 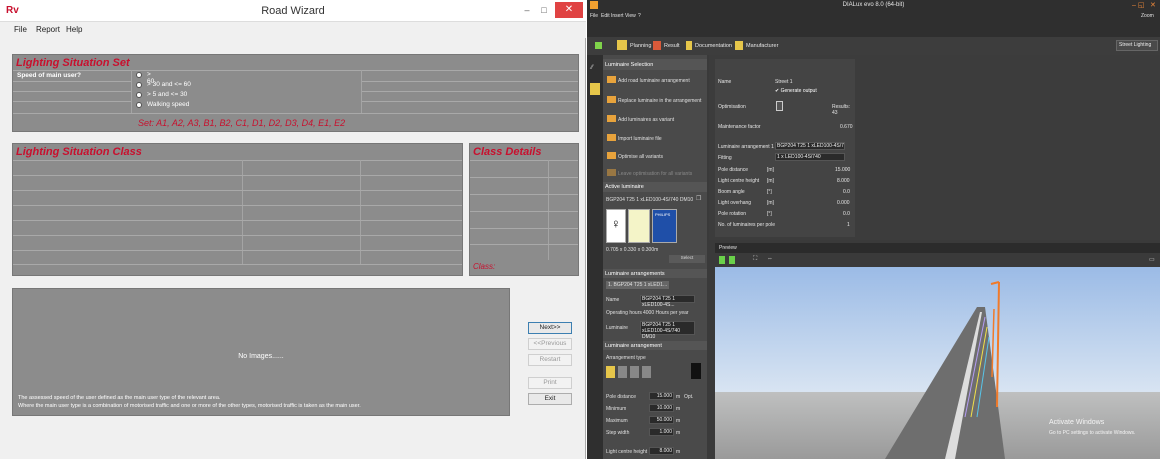 What do you see at coordinates (688, 397) in the screenshot?
I see `opt-checkbox: Opt.` at bounding box center [688, 397].